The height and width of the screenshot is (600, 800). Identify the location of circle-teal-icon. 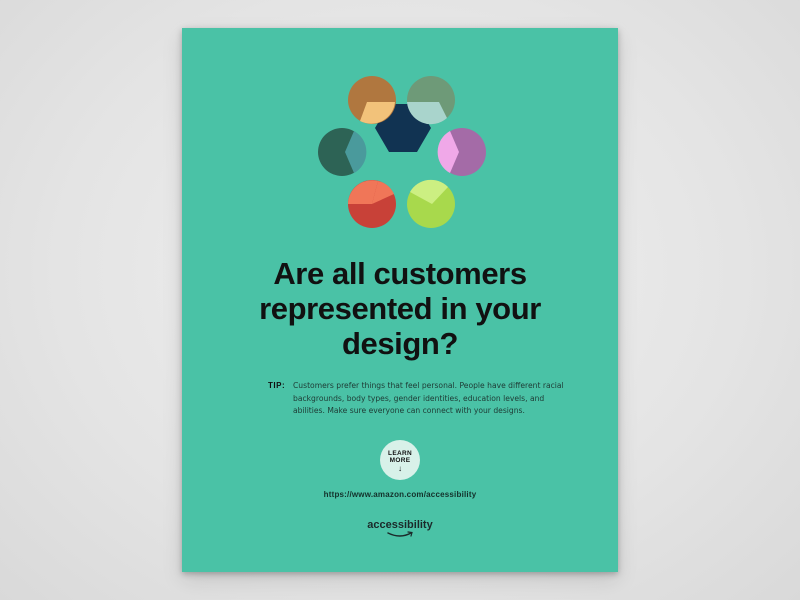
(342, 152).